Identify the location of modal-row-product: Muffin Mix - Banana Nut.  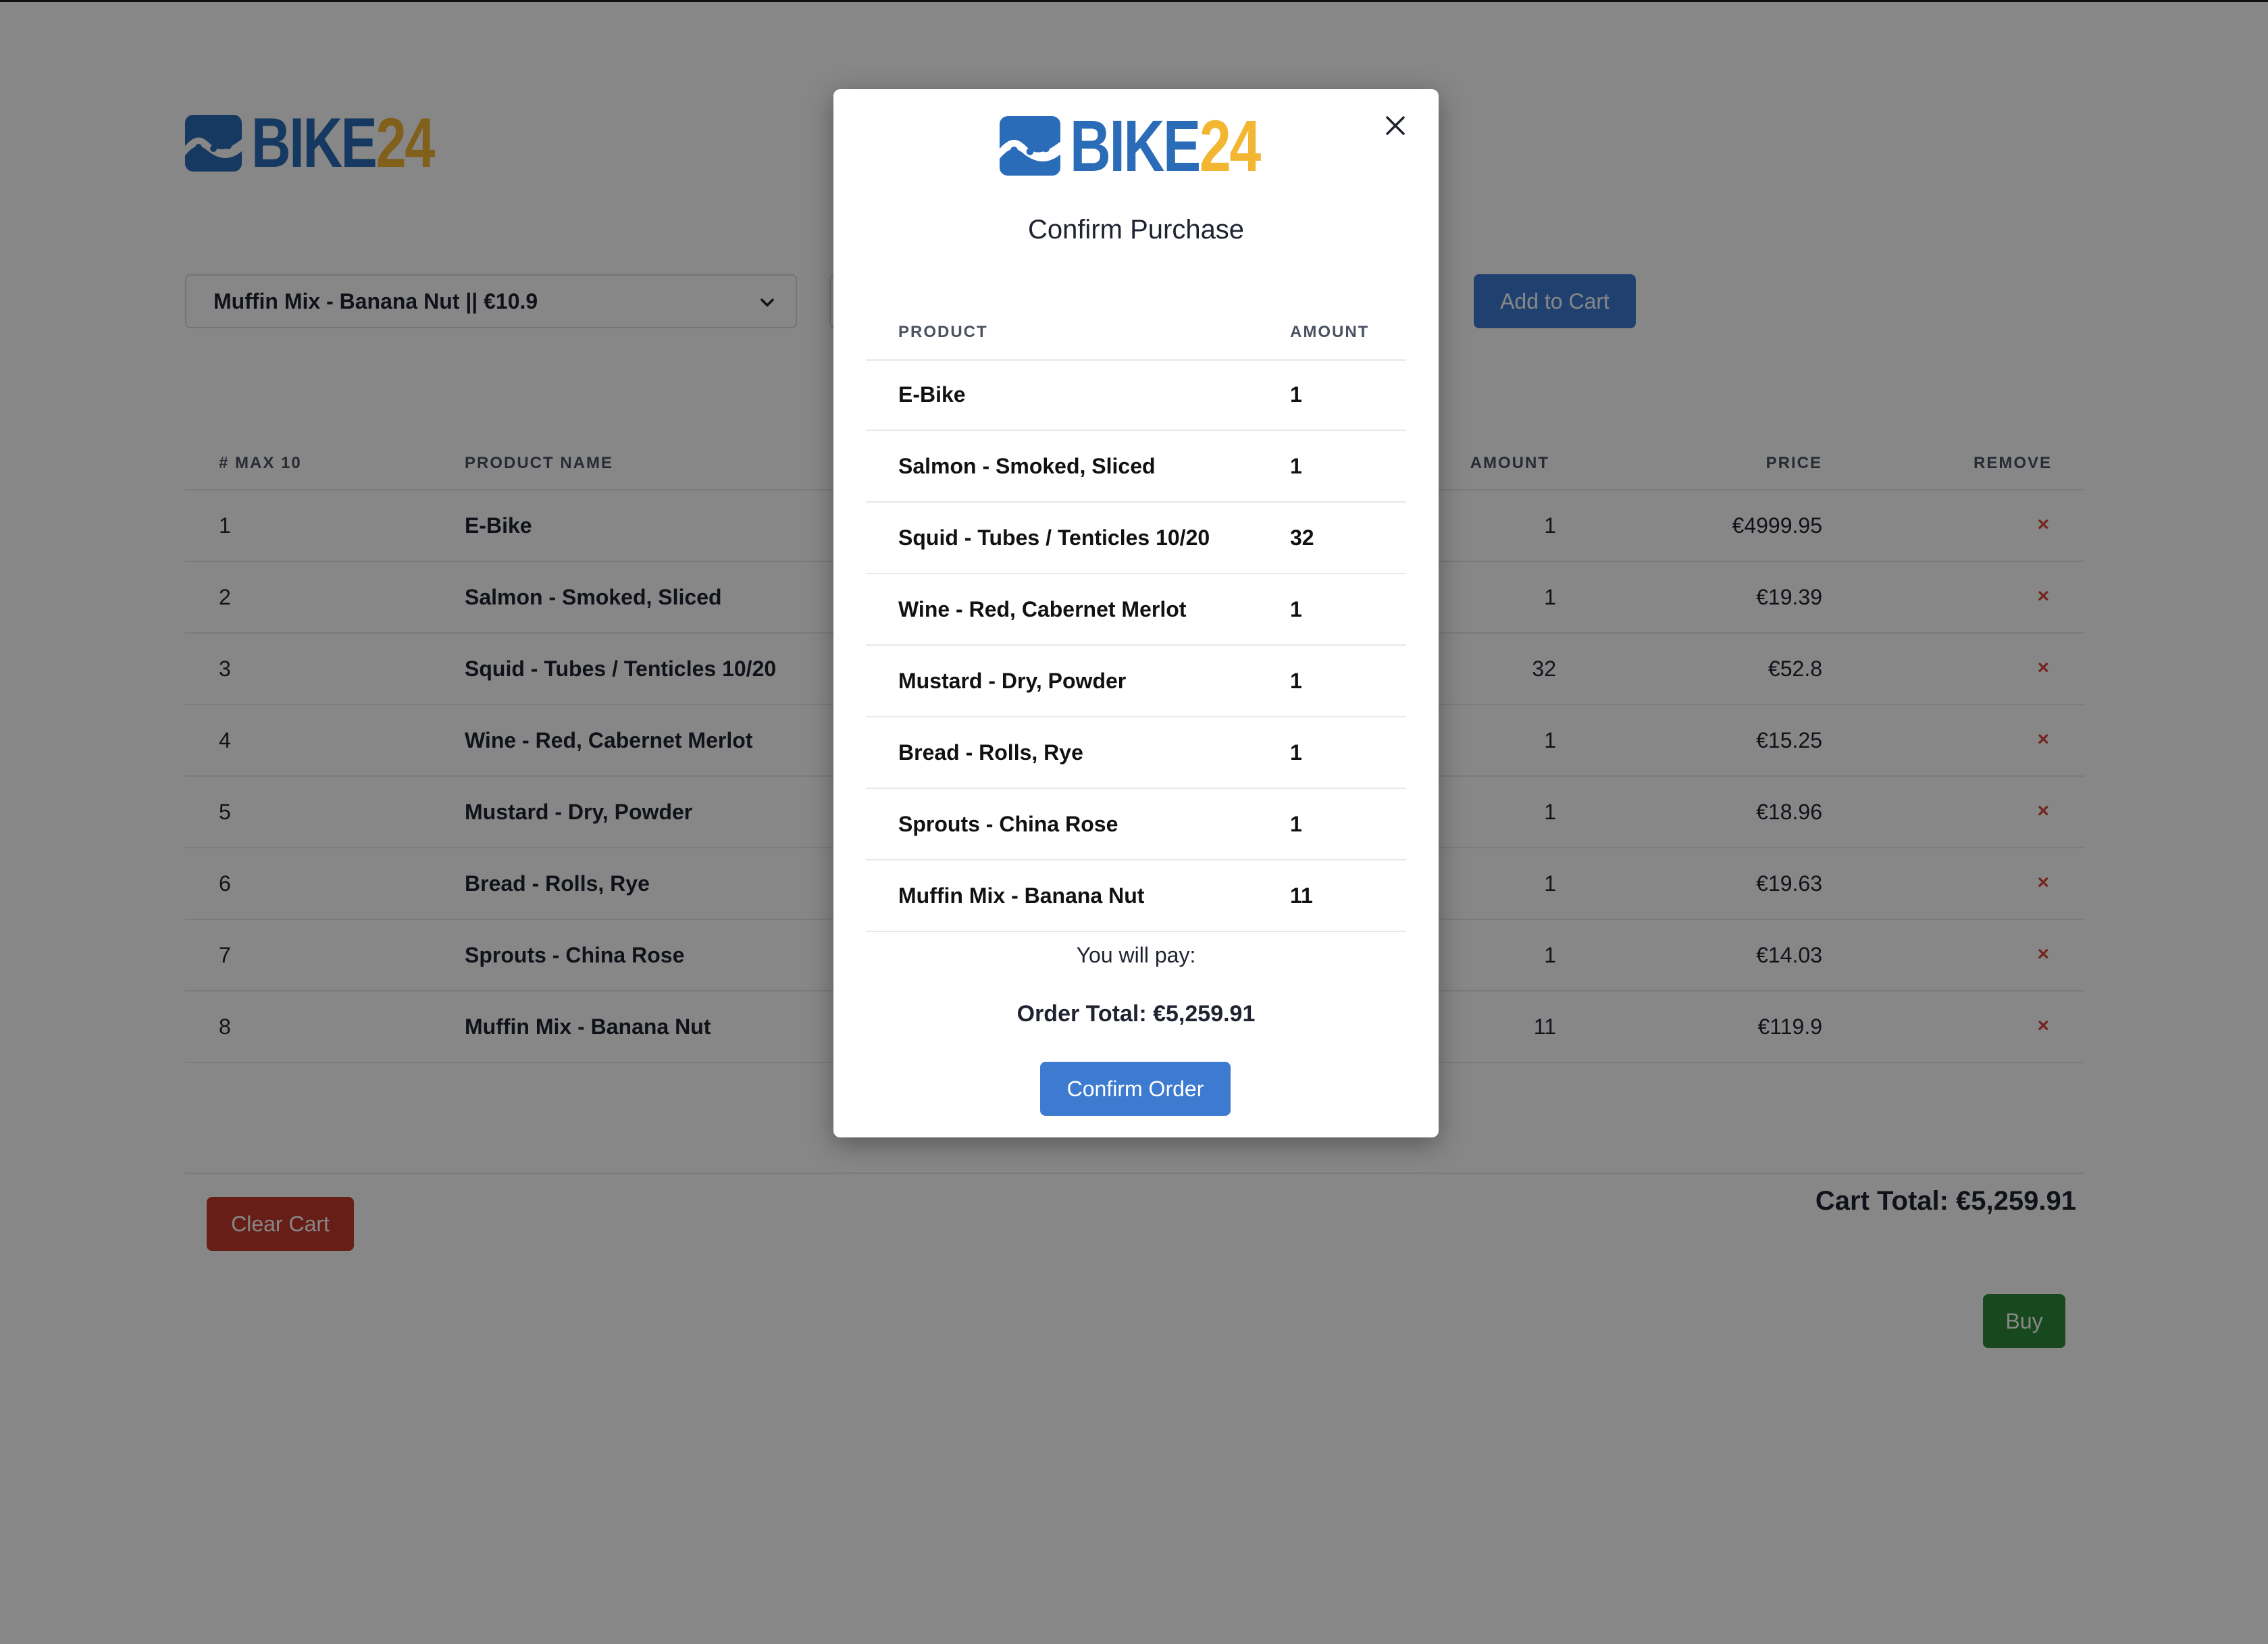
(1021, 895).